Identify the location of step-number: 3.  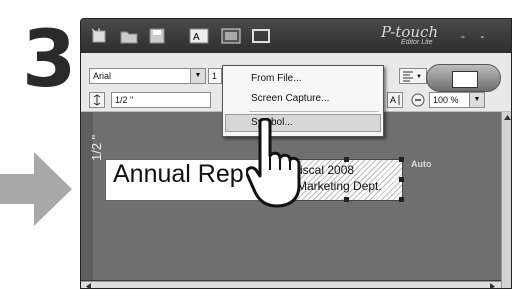
(49, 60).